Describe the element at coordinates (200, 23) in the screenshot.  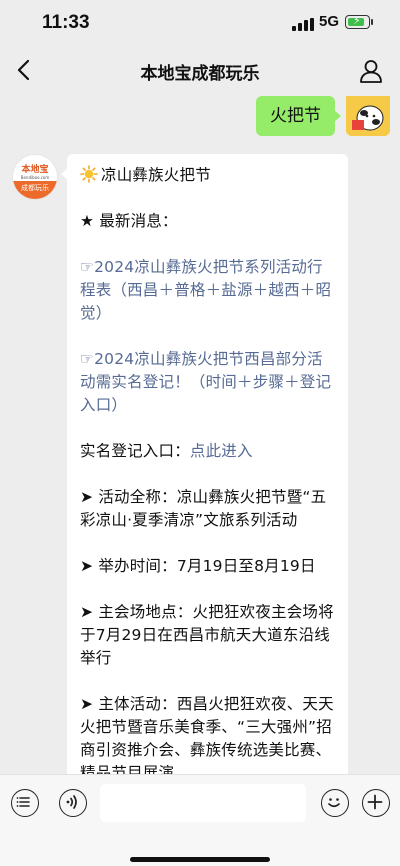
I see `status-bar: 11:33 5G ⚡` at that location.